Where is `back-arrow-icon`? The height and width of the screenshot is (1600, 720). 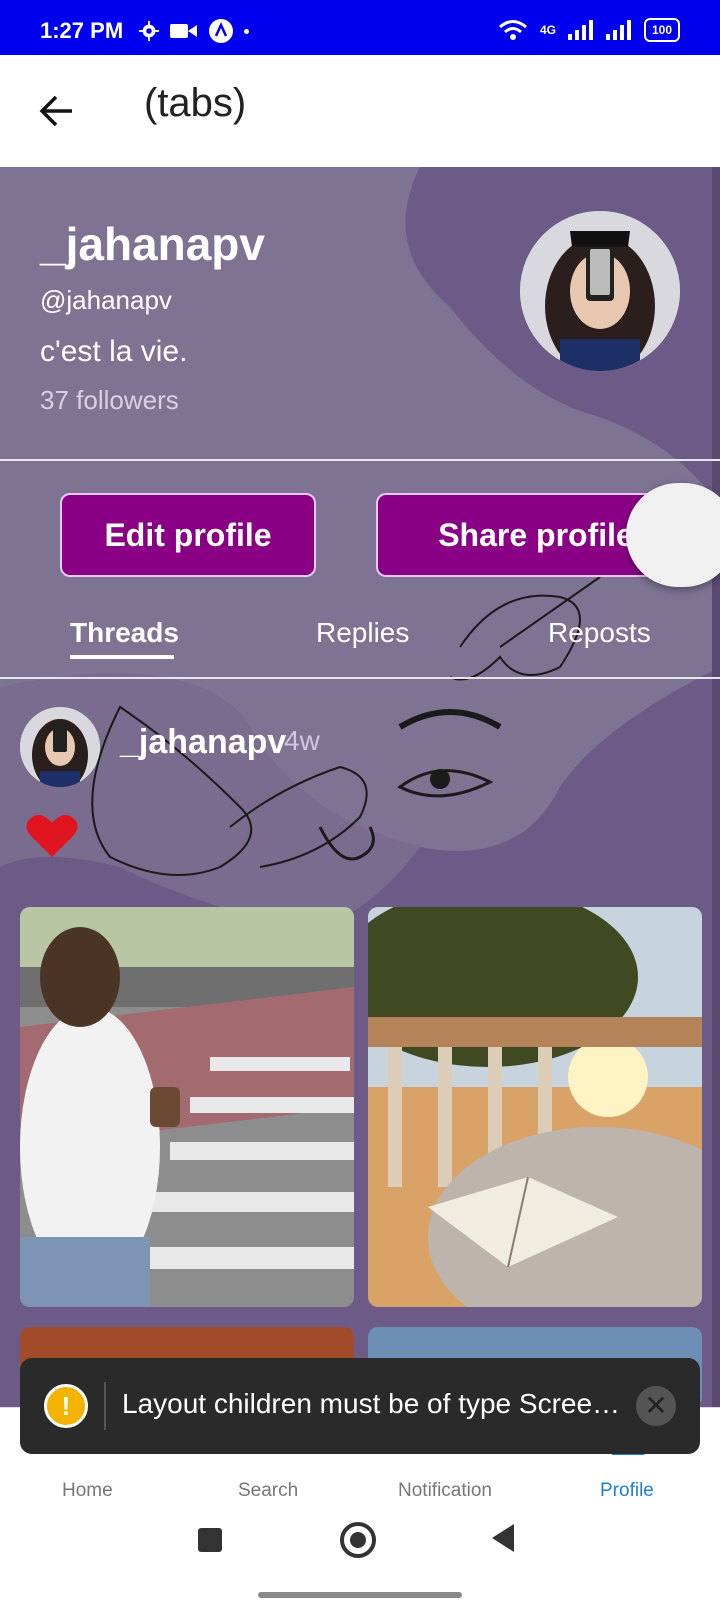
back-arrow-icon is located at coordinates (56, 111).